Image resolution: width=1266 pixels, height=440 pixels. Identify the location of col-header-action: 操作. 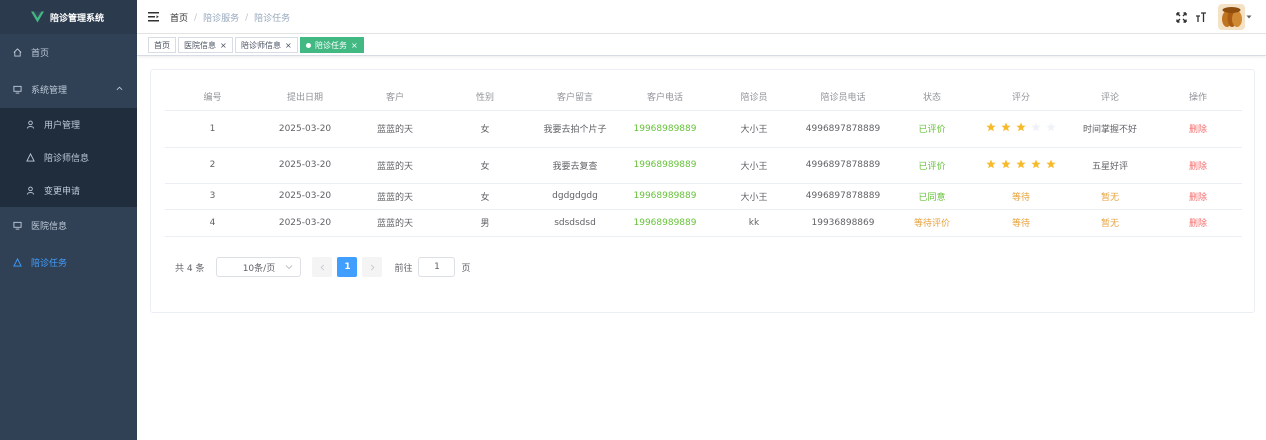
(1198, 97).